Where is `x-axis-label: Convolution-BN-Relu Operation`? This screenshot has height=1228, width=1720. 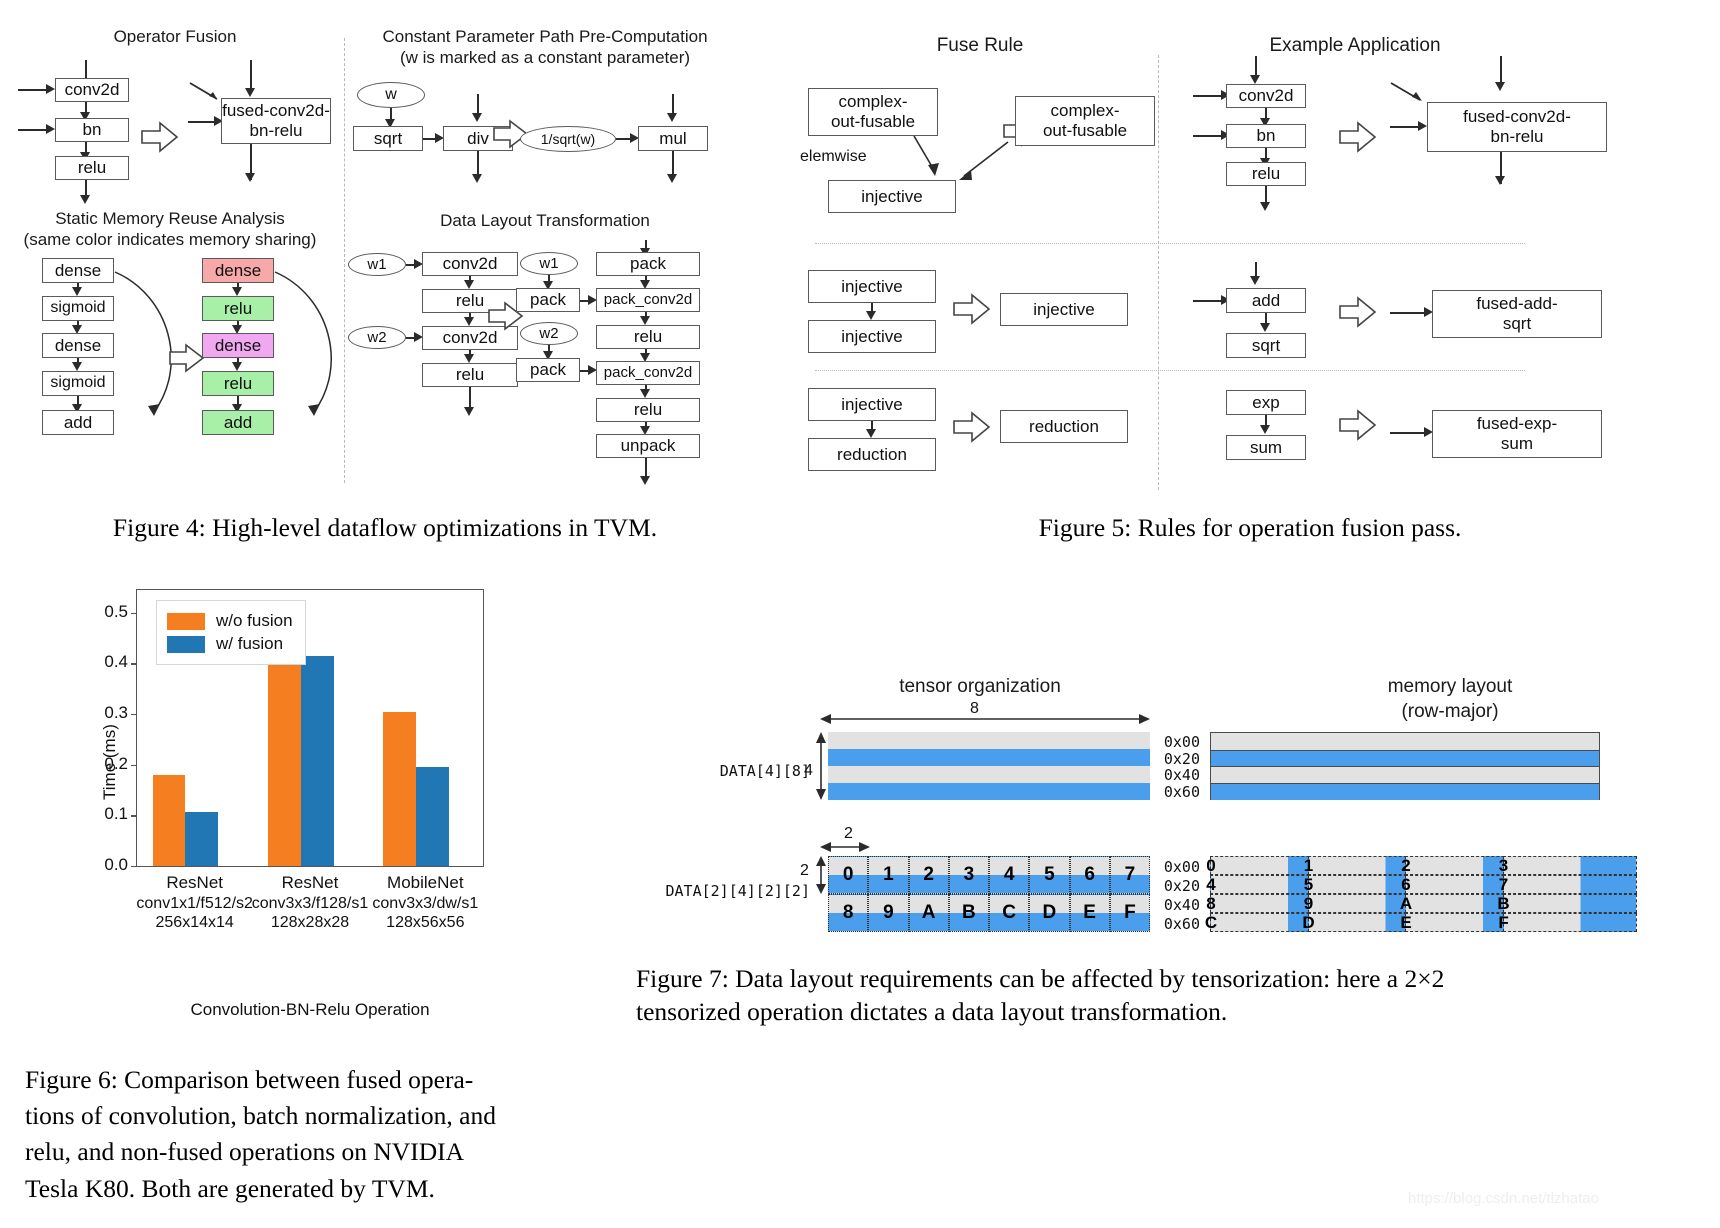 x-axis-label: Convolution-BN-Relu Operation is located at coordinates (310, 1009).